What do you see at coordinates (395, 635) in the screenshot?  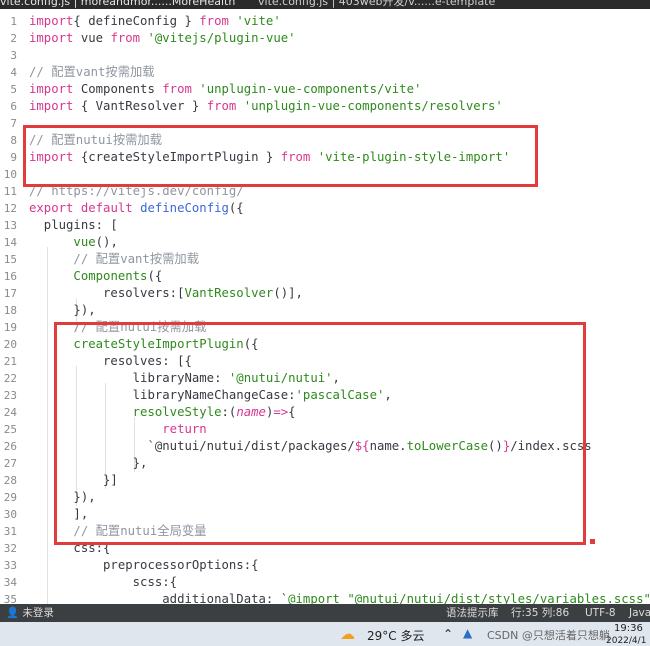 I see `weather-text: 29°C 多云` at bounding box center [395, 635].